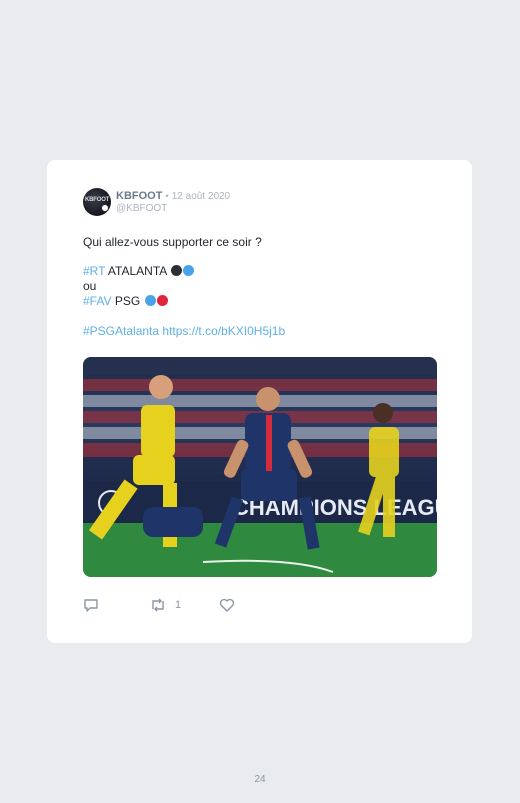  Describe the element at coordinates (172, 242) in the screenshot. I see `tweet-question: Qui allez-vous supporter ce soir ?` at that location.